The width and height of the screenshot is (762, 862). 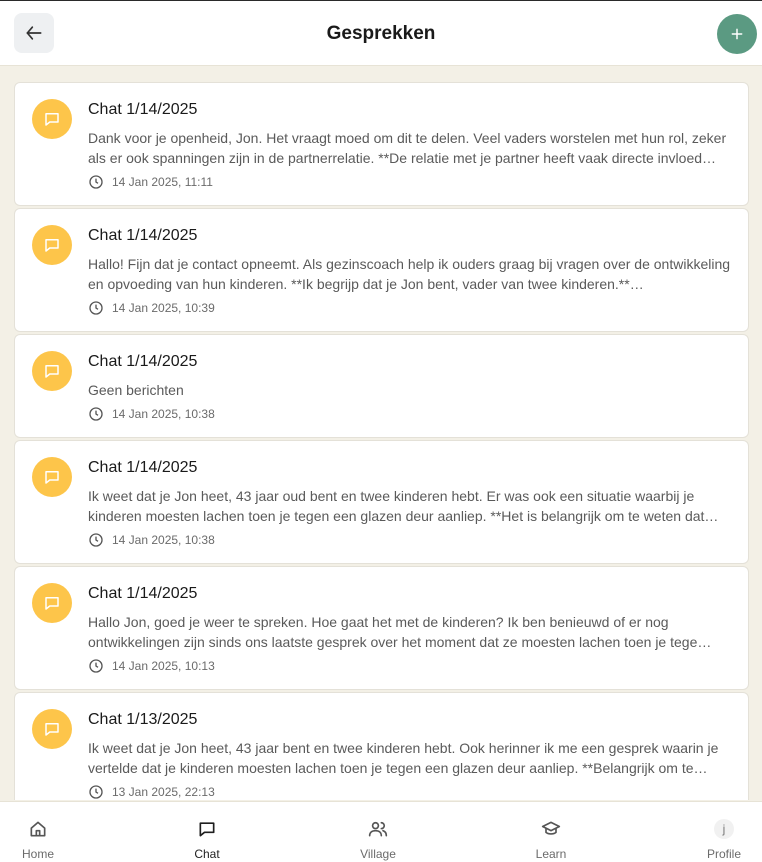 I want to click on nav-item-learn: Learn, so click(x=551, y=832).